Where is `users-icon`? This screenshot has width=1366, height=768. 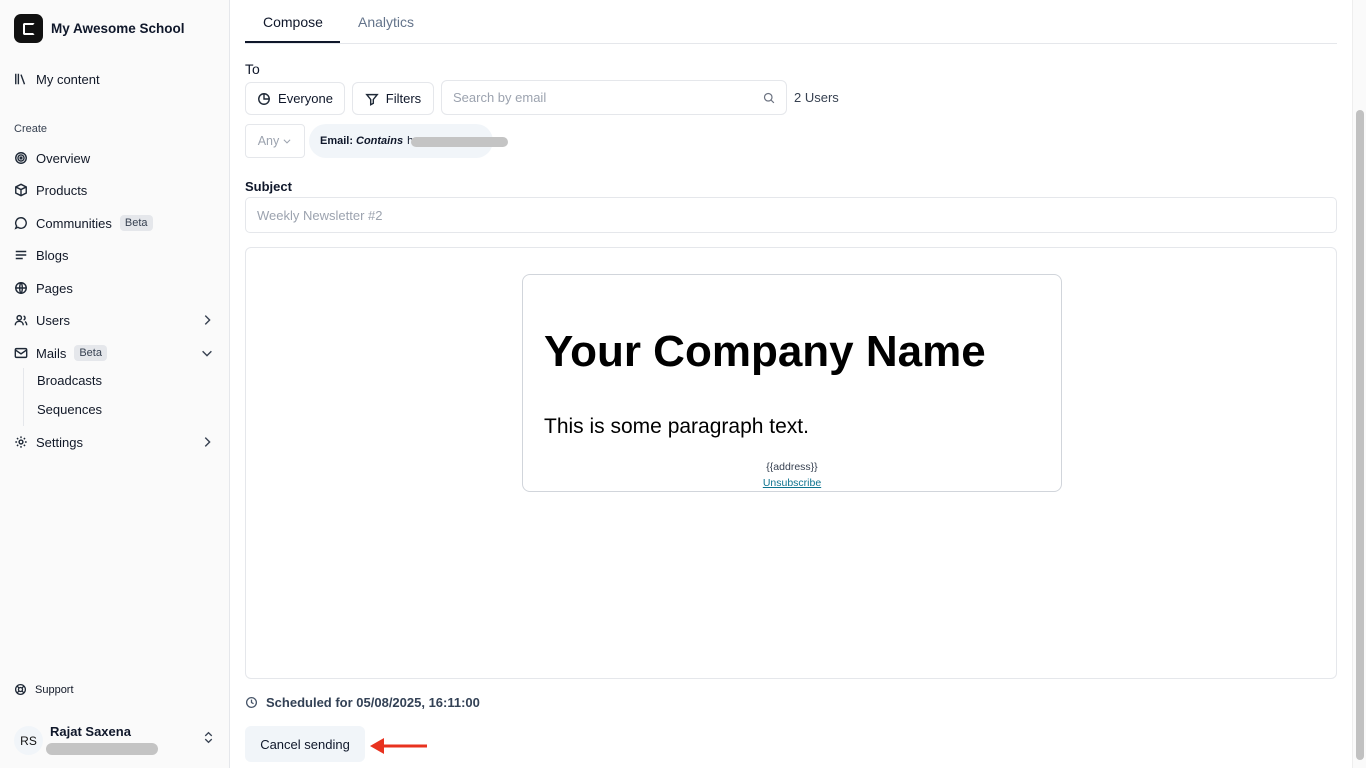
users-icon is located at coordinates (21, 320).